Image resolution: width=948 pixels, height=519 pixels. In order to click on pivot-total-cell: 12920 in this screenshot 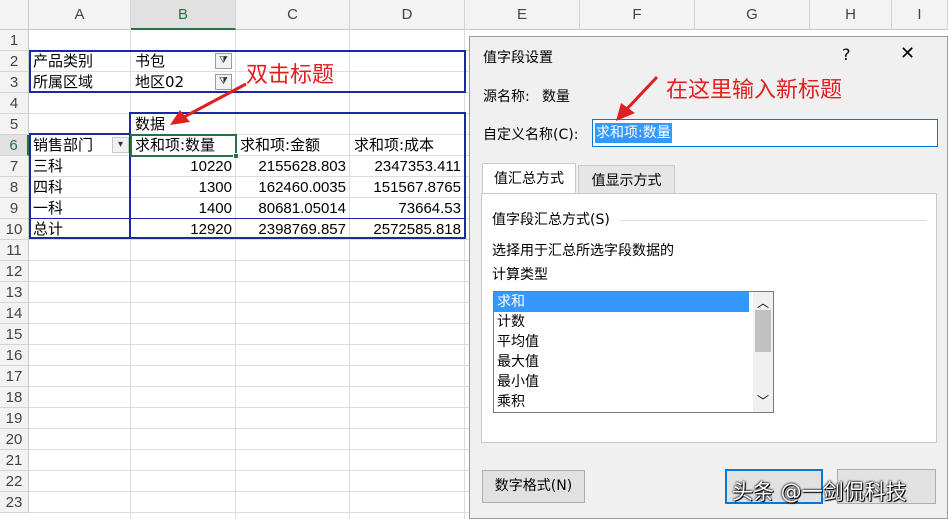, I will do `click(183, 229)`.